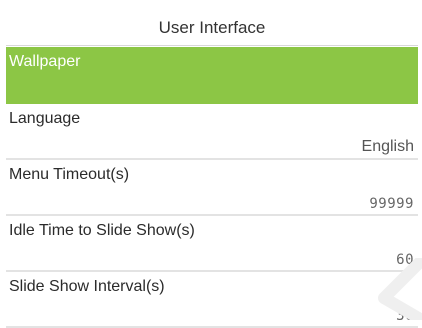  Describe the element at coordinates (387, 146) in the screenshot. I see `menu-item-value: English` at that location.